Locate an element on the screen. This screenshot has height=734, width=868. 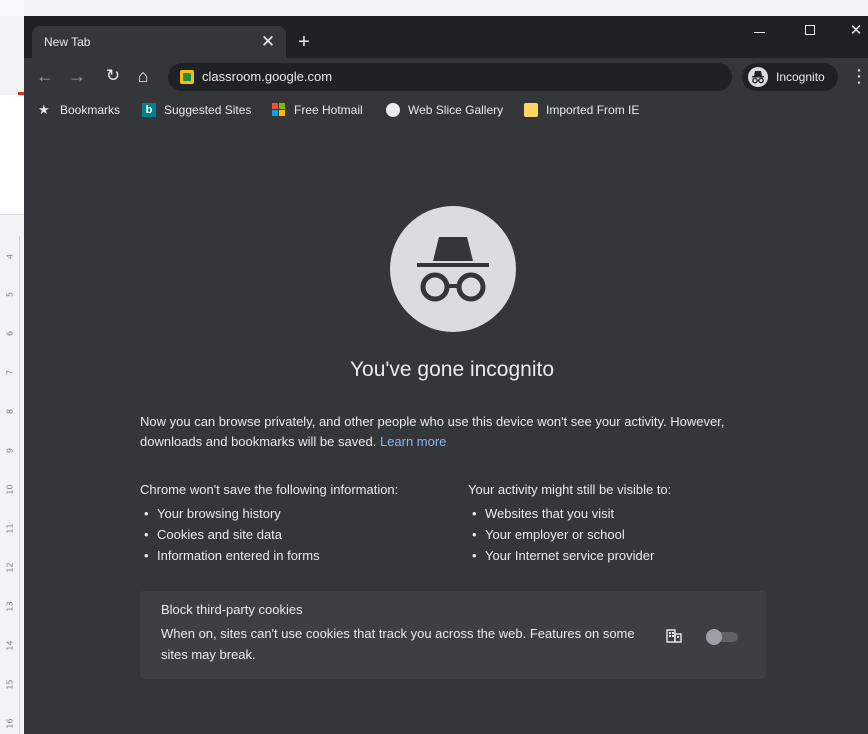
microsoft-icon is located at coordinates (279, 110).